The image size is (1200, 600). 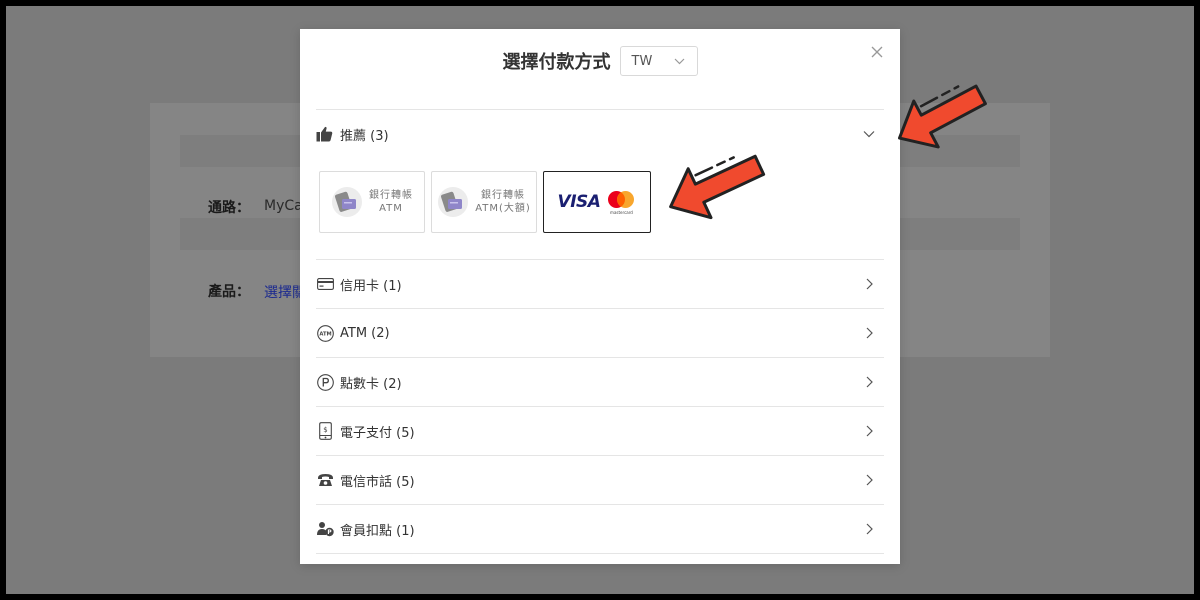 I want to click on category-label: ATM (2), so click(x=365, y=333).